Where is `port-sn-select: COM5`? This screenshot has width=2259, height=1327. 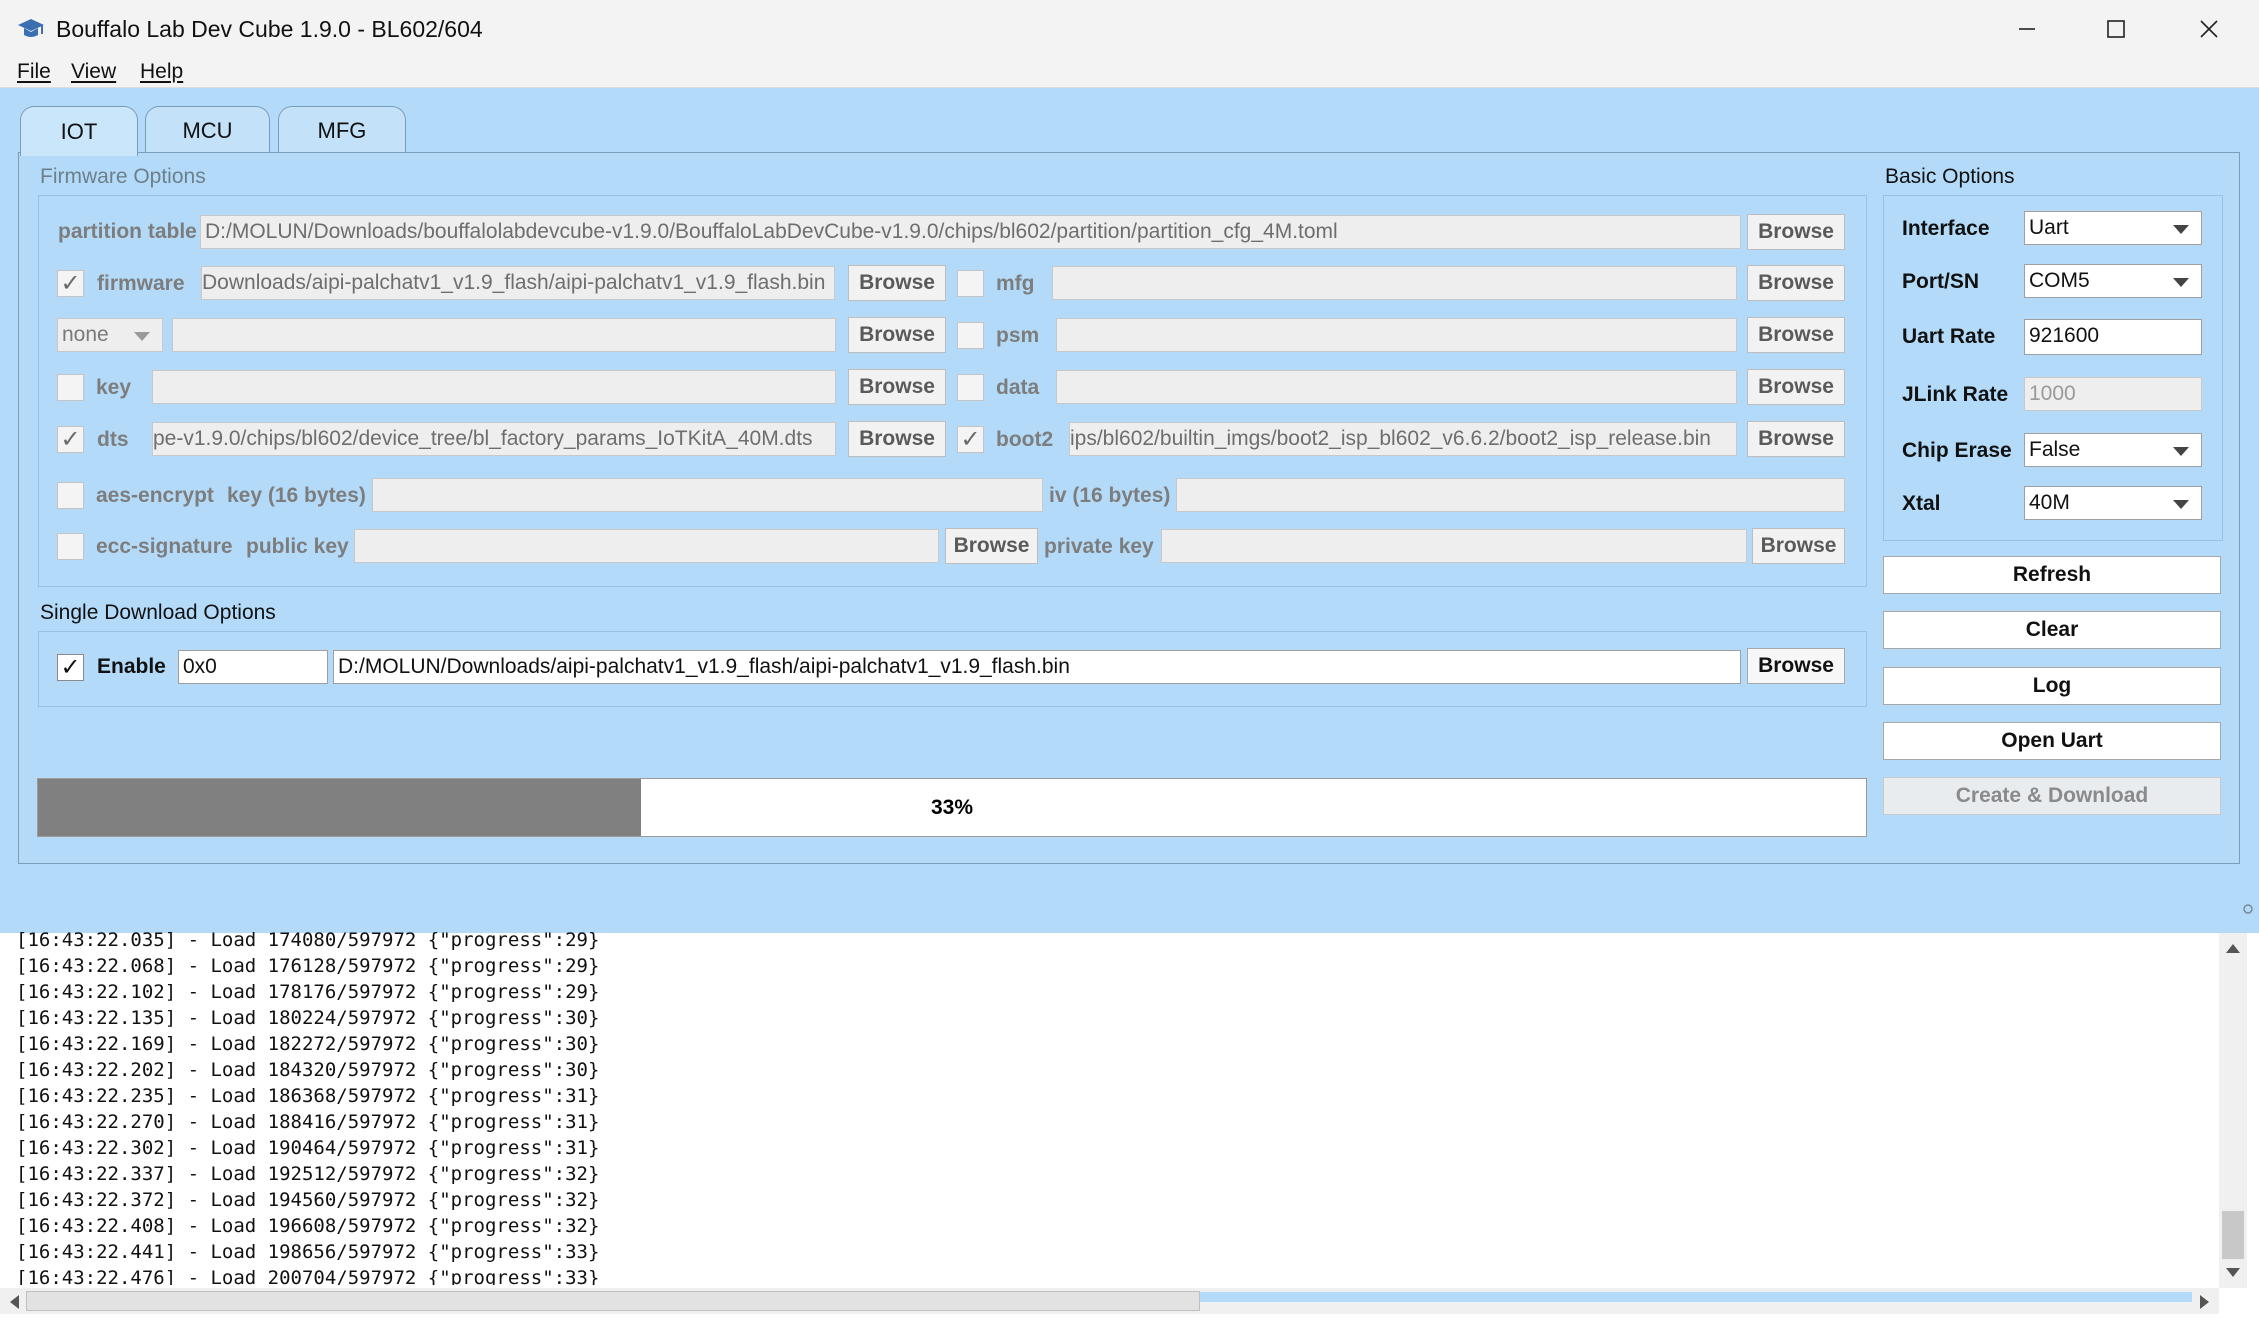
port-sn-select: COM5 is located at coordinates (2113, 281).